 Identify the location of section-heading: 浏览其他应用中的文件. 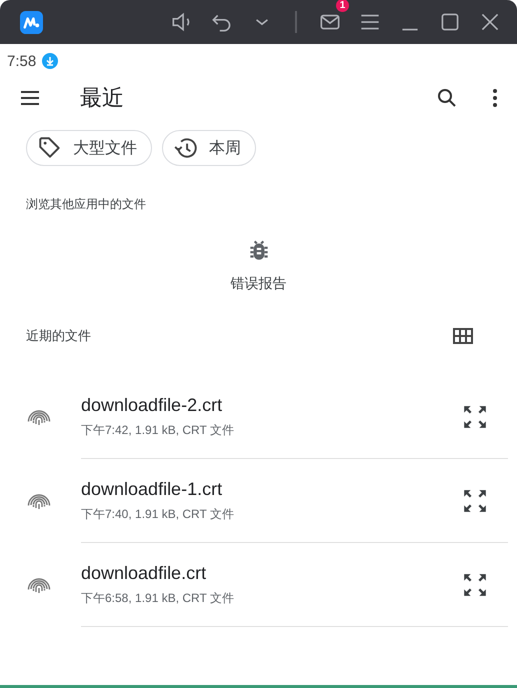
(86, 204).